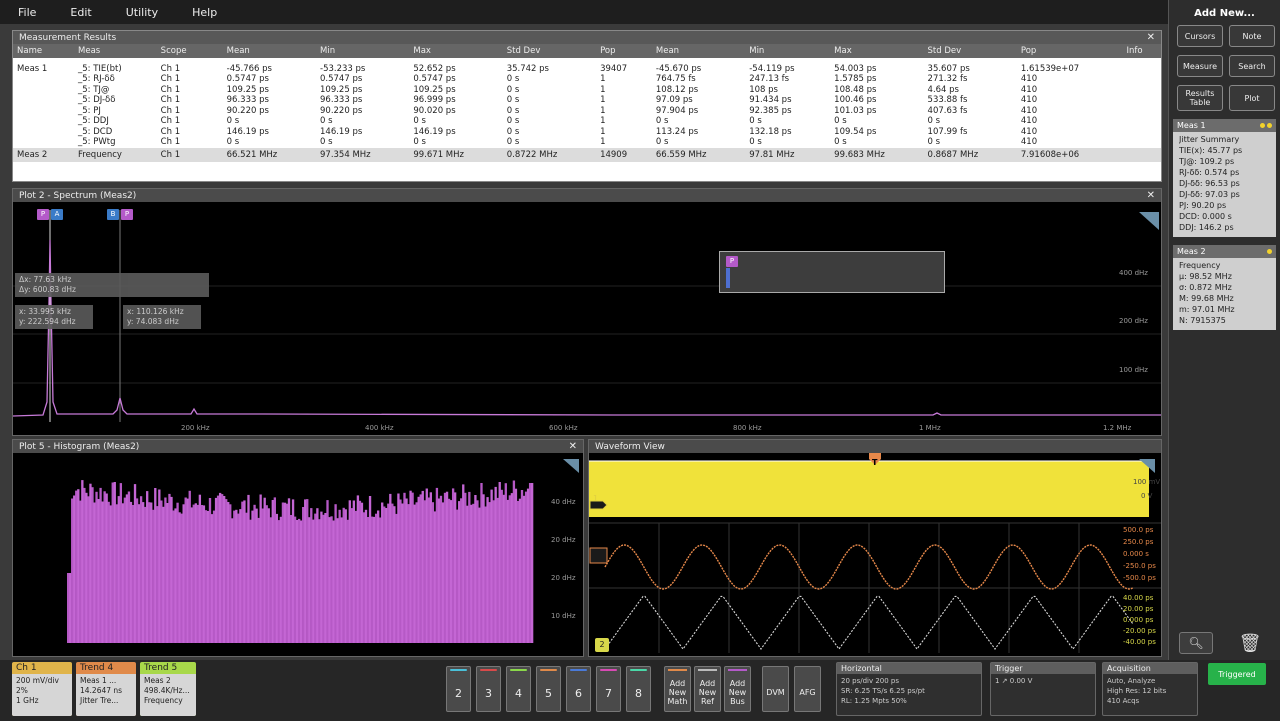 The width and height of the screenshot is (1280, 721). What do you see at coordinates (677, 110) in the screenshot?
I see `table-cell: 97.904 ps` at bounding box center [677, 110].